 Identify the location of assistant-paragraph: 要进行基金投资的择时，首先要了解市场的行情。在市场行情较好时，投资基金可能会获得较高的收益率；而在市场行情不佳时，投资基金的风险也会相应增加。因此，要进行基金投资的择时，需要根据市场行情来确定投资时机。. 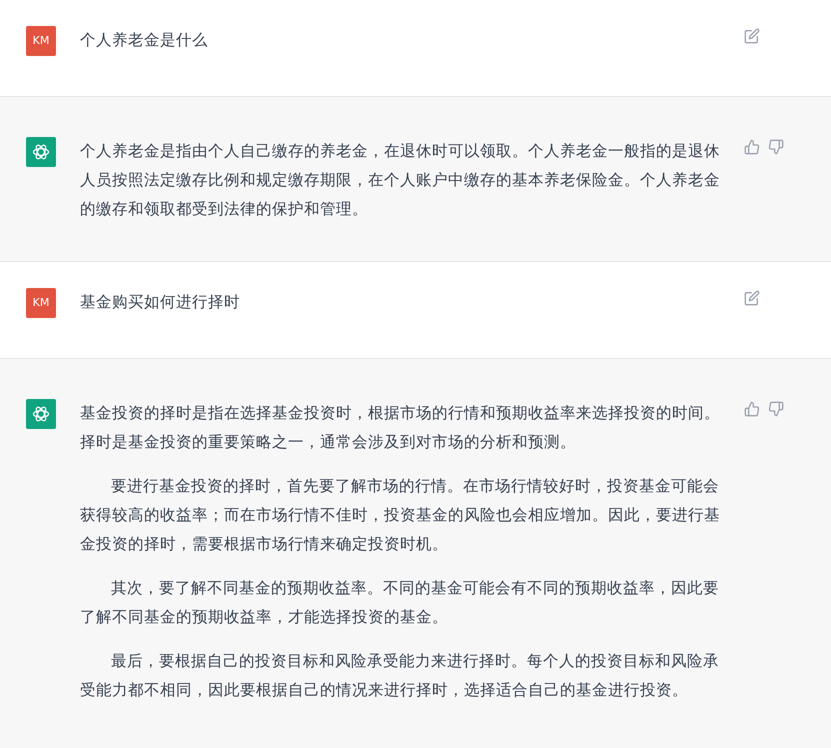
(400, 515).